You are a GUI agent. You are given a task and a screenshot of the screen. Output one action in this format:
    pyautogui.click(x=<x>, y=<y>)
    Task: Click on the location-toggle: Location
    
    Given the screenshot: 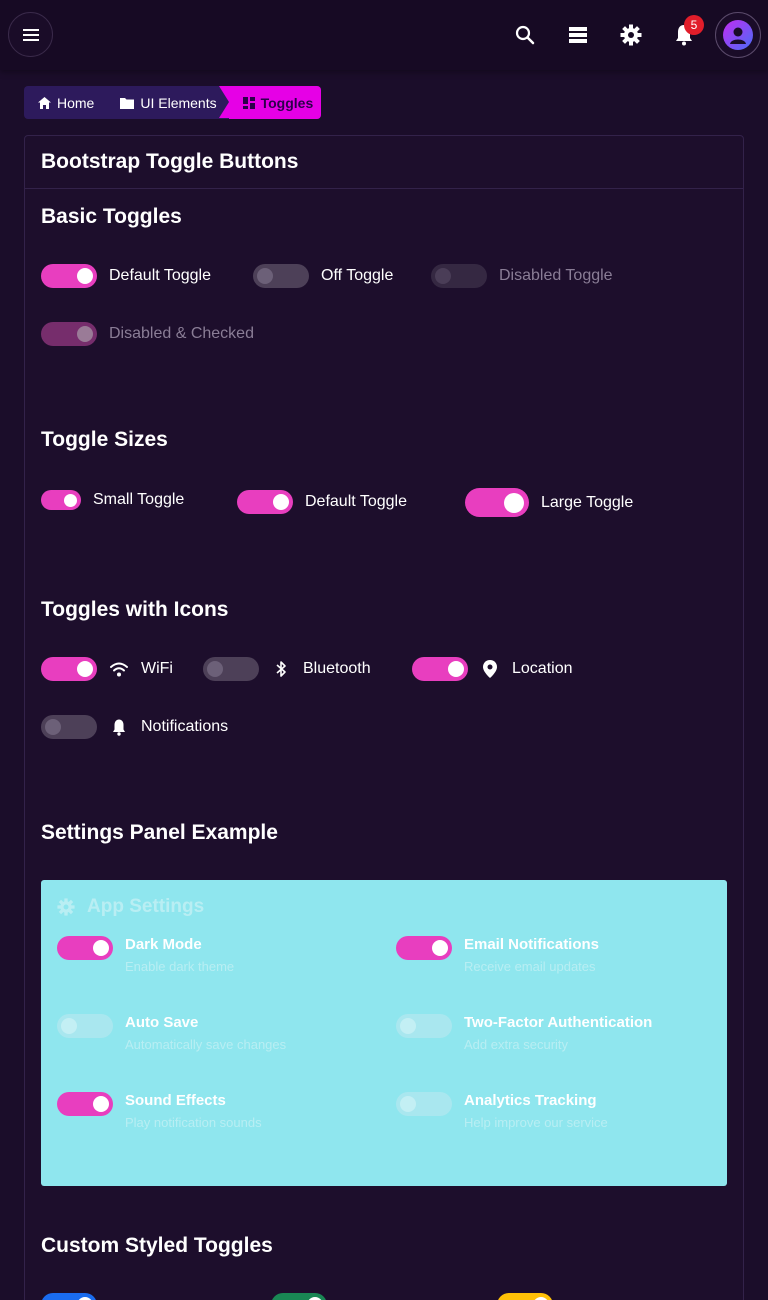 What is the action you would take?
    pyautogui.click(x=492, y=669)
    